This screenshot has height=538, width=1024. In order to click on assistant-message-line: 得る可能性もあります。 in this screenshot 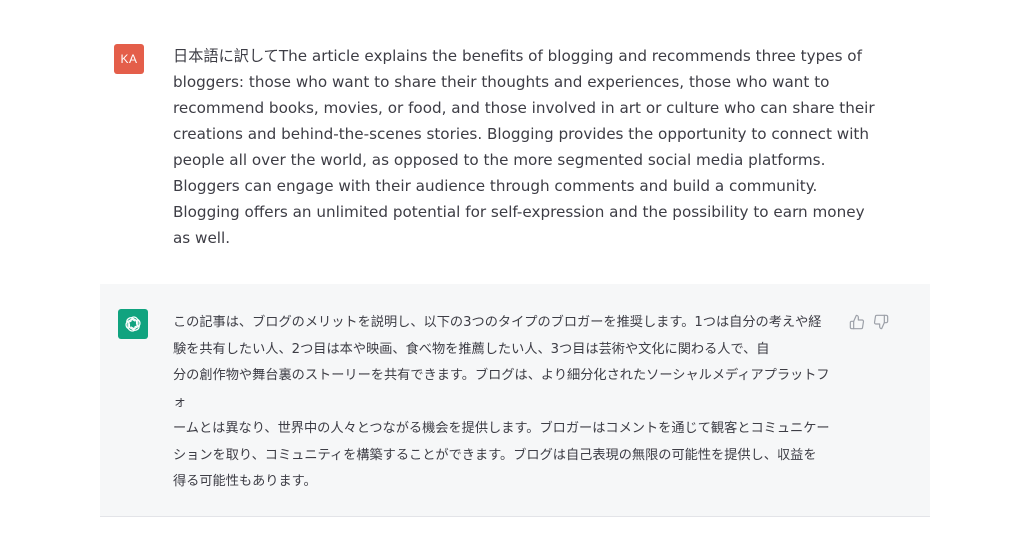, I will do `click(245, 481)`.